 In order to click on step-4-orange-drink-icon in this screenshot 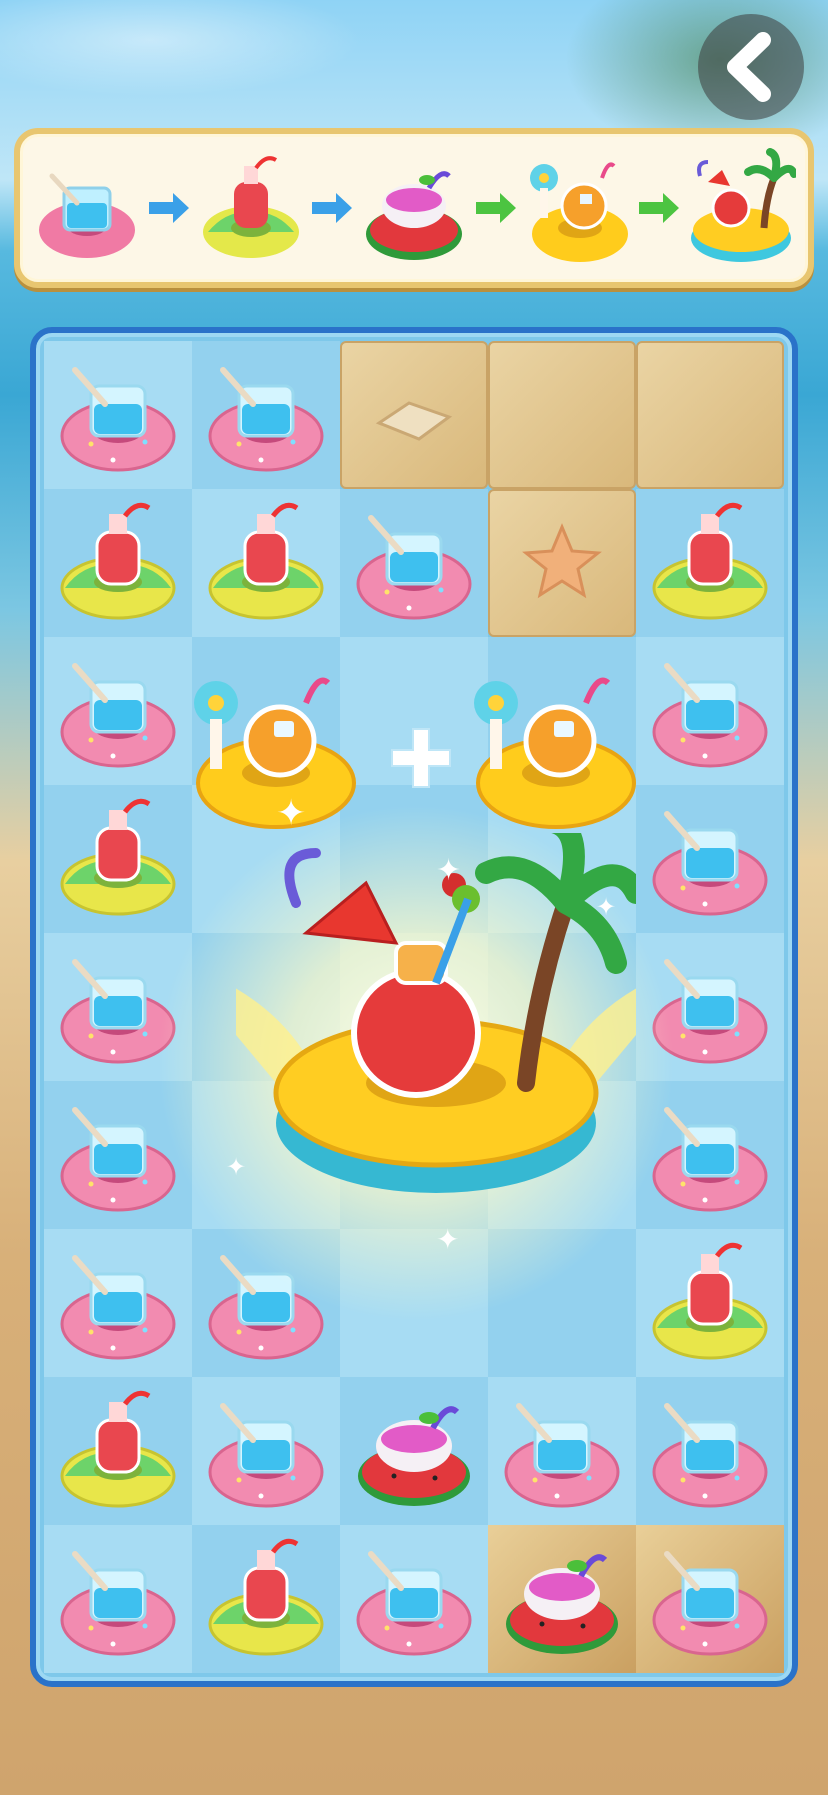, I will do `click(579, 212)`.